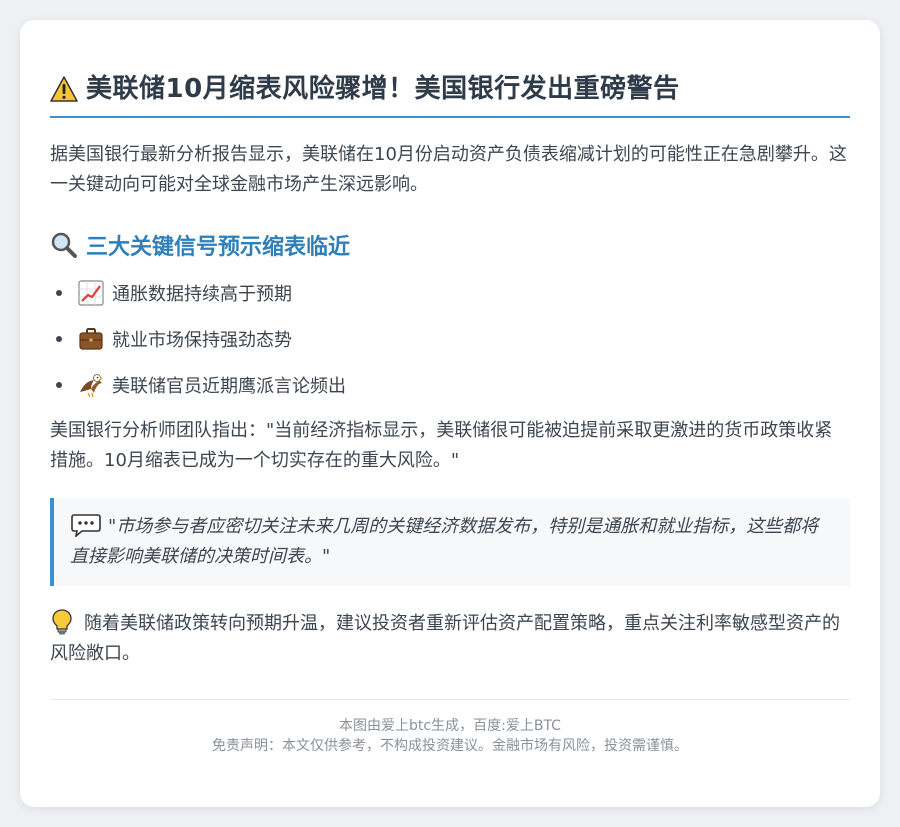 This screenshot has width=900, height=827. What do you see at coordinates (218, 247) in the screenshot?
I see `section-title: 三大关键信号预示缩表临近` at bounding box center [218, 247].